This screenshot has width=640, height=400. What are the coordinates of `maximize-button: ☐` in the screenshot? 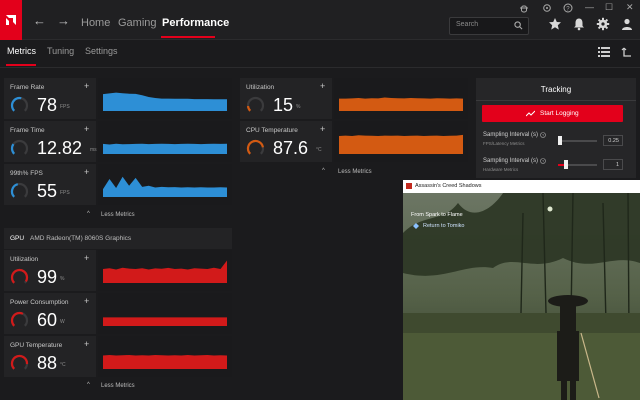 It's located at (609, 7).